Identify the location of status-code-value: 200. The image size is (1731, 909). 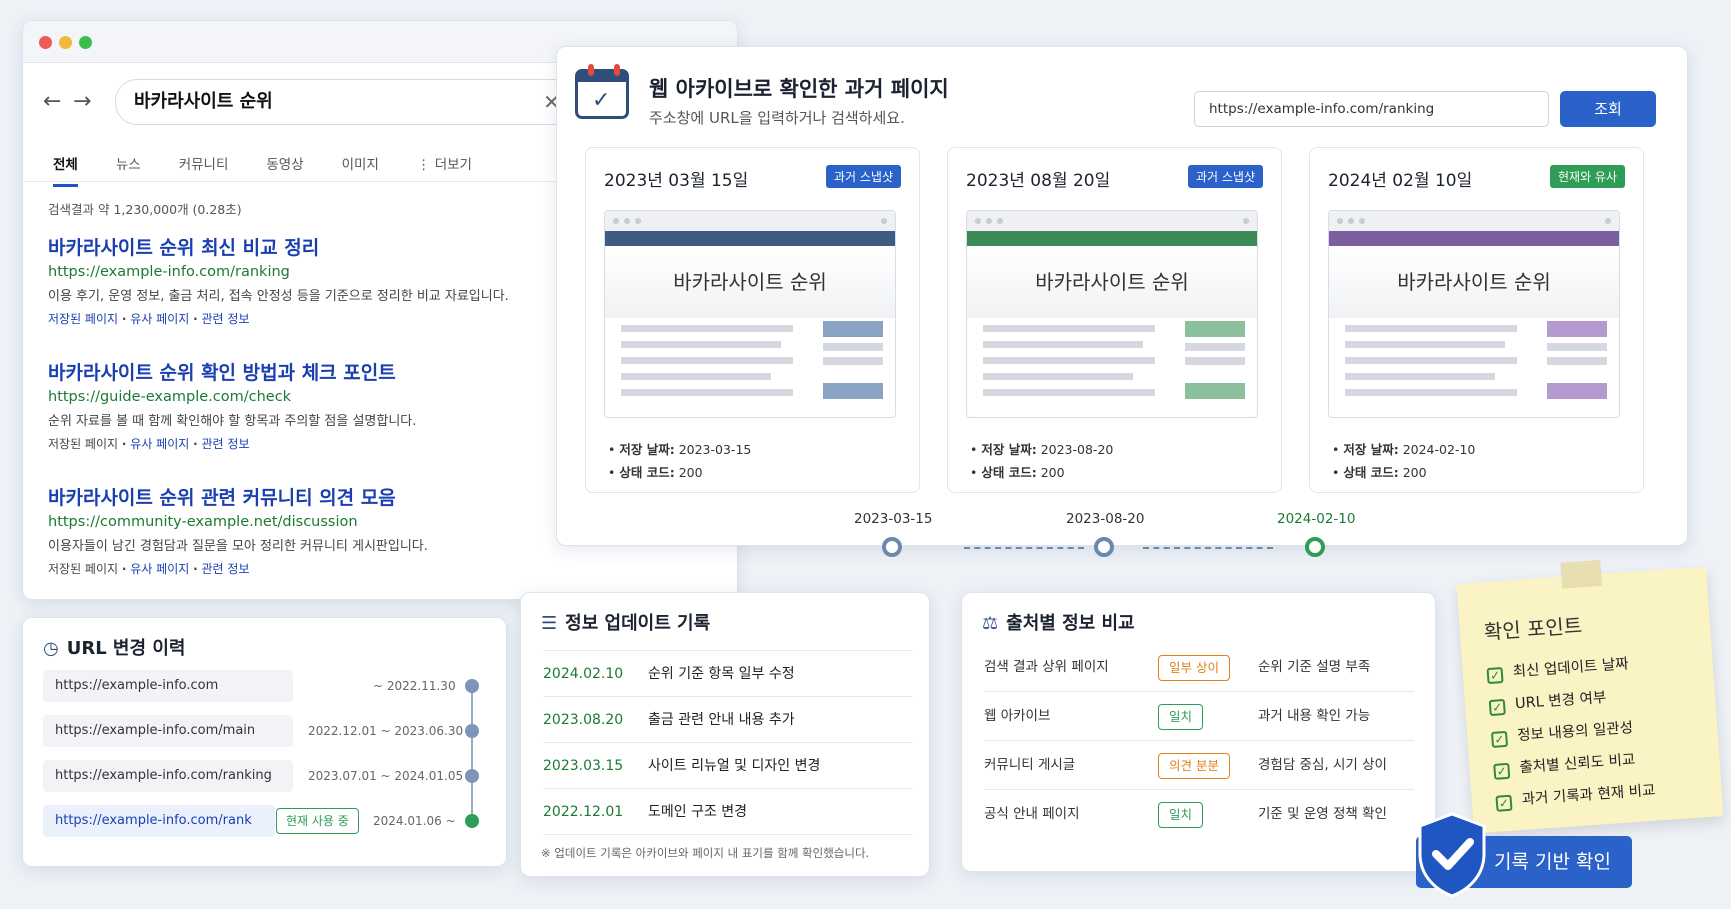
(690, 472).